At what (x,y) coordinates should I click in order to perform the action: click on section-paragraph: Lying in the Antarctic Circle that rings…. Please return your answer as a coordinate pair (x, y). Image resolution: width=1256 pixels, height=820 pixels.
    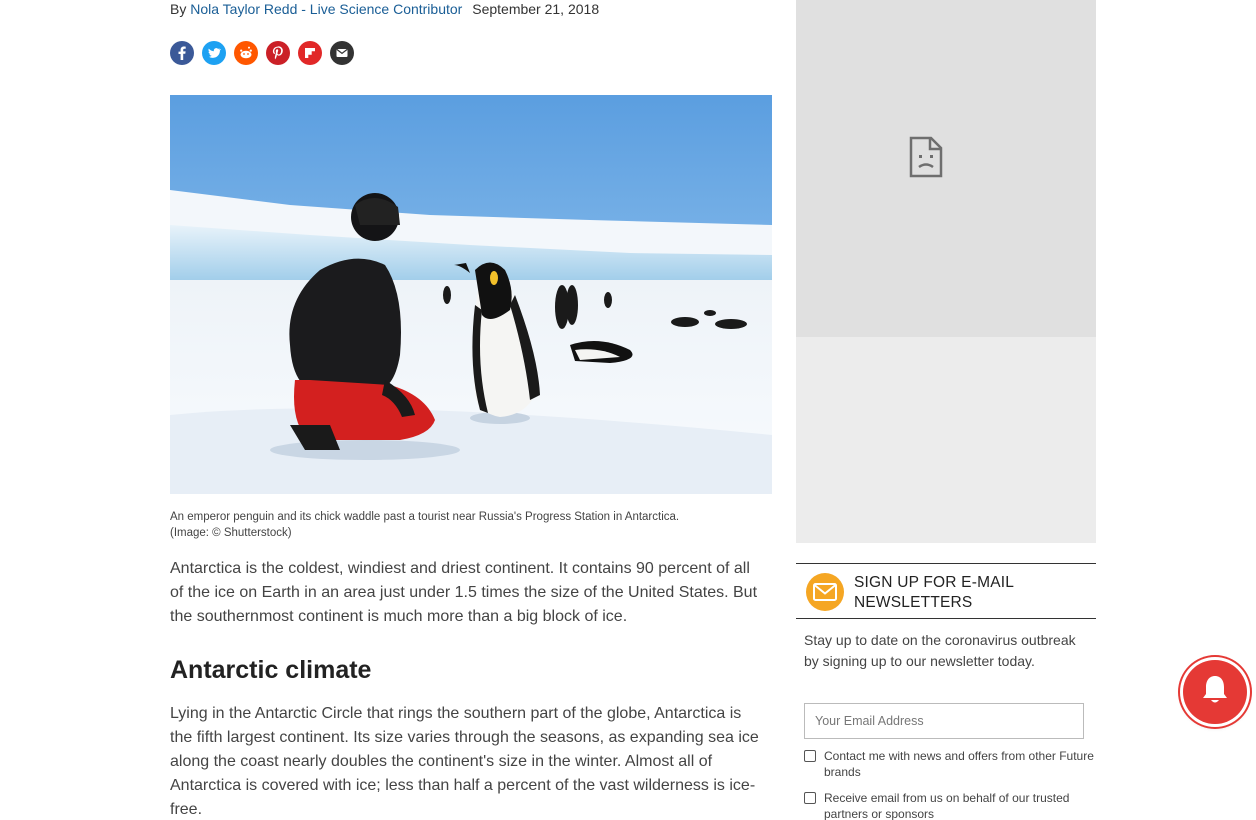
    Looking at the image, I should click on (464, 761).